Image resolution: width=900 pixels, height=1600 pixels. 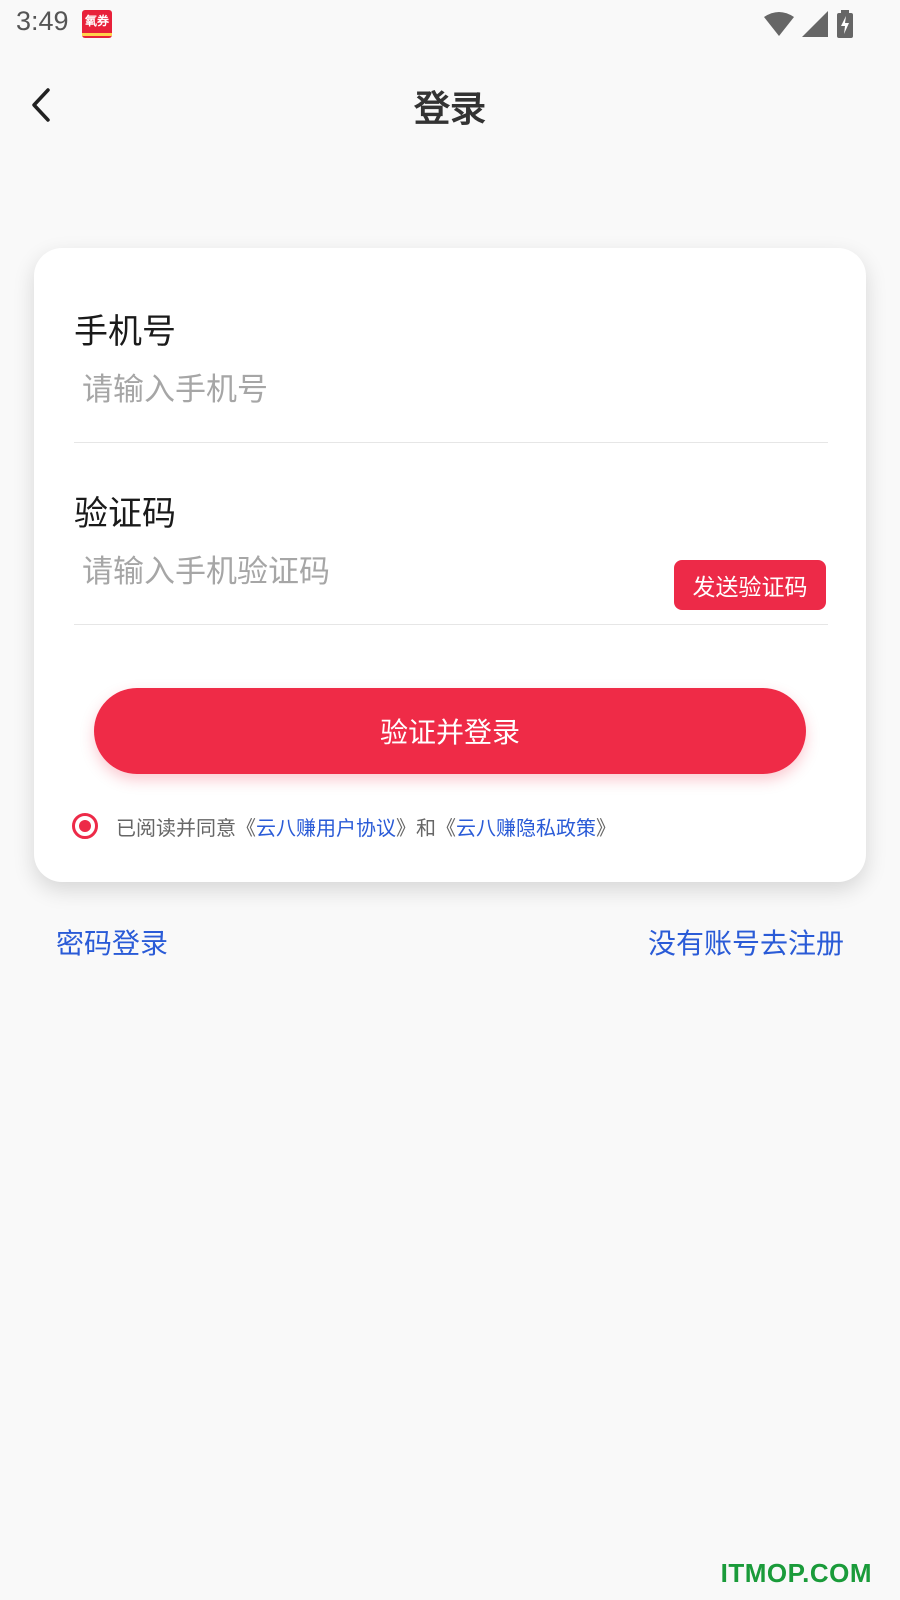 I want to click on send-code-button: 发送验证码, so click(x=750, y=585).